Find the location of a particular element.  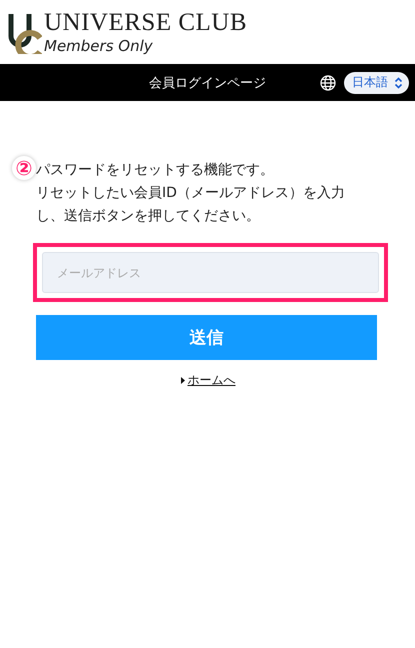

step-marker: ② is located at coordinates (24, 168).